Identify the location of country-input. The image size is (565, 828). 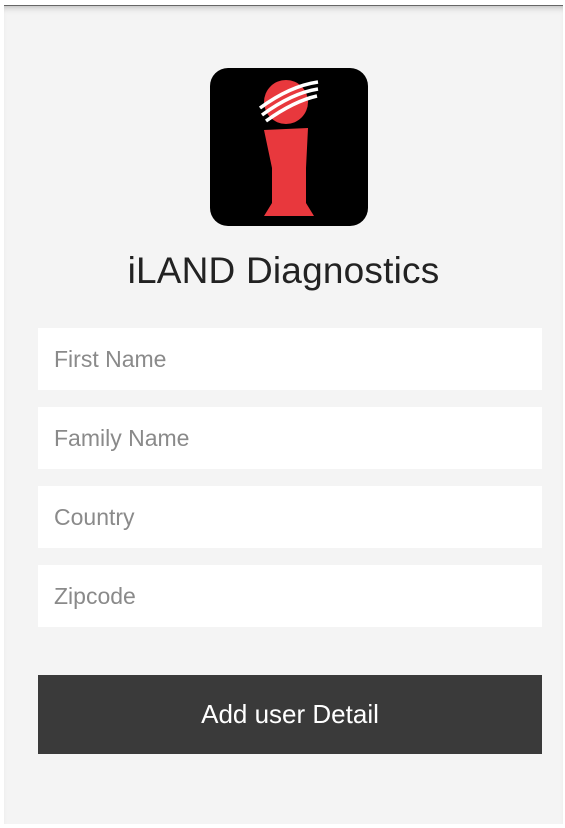
(290, 517).